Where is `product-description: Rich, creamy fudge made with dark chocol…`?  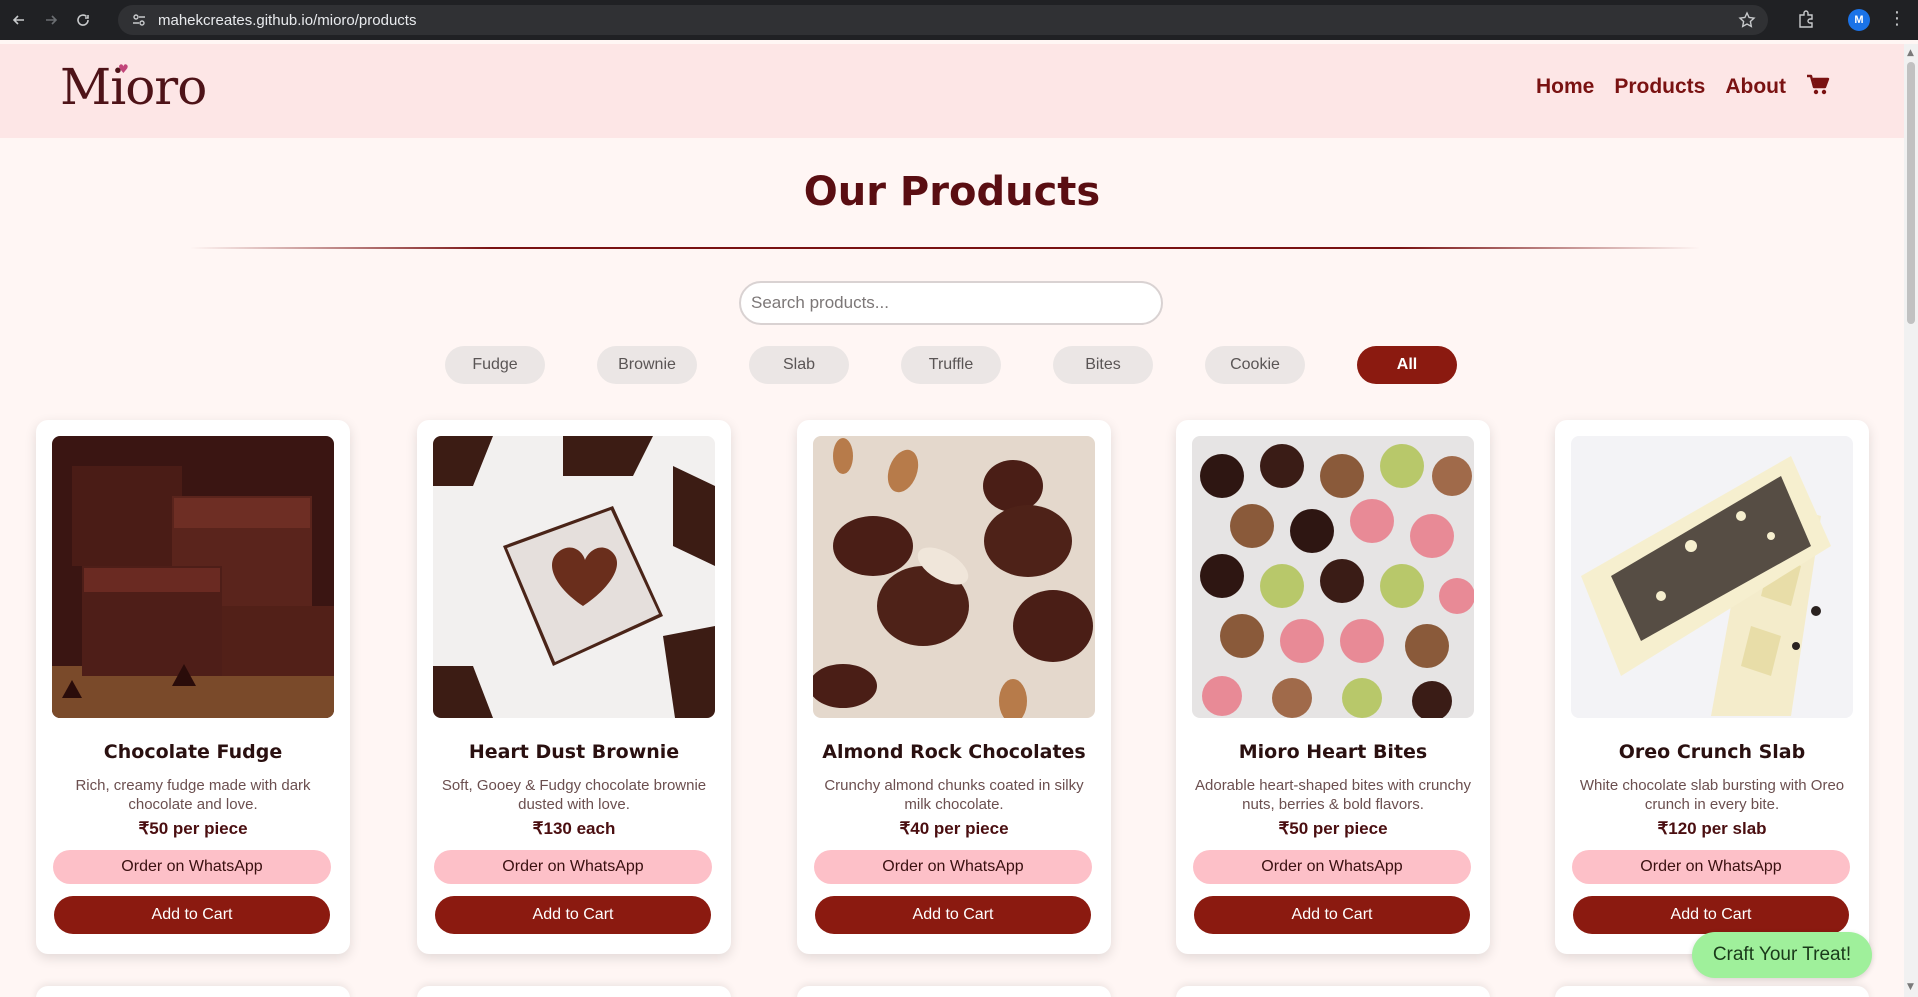 product-description: Rich, creamy fudge made with dark chocol… is located at coordinates (193, 795).